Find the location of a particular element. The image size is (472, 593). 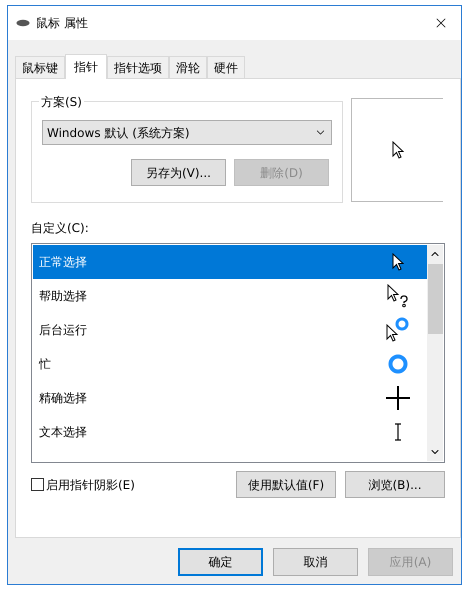

text-cursor-icon is located at coordinates (398, 432).